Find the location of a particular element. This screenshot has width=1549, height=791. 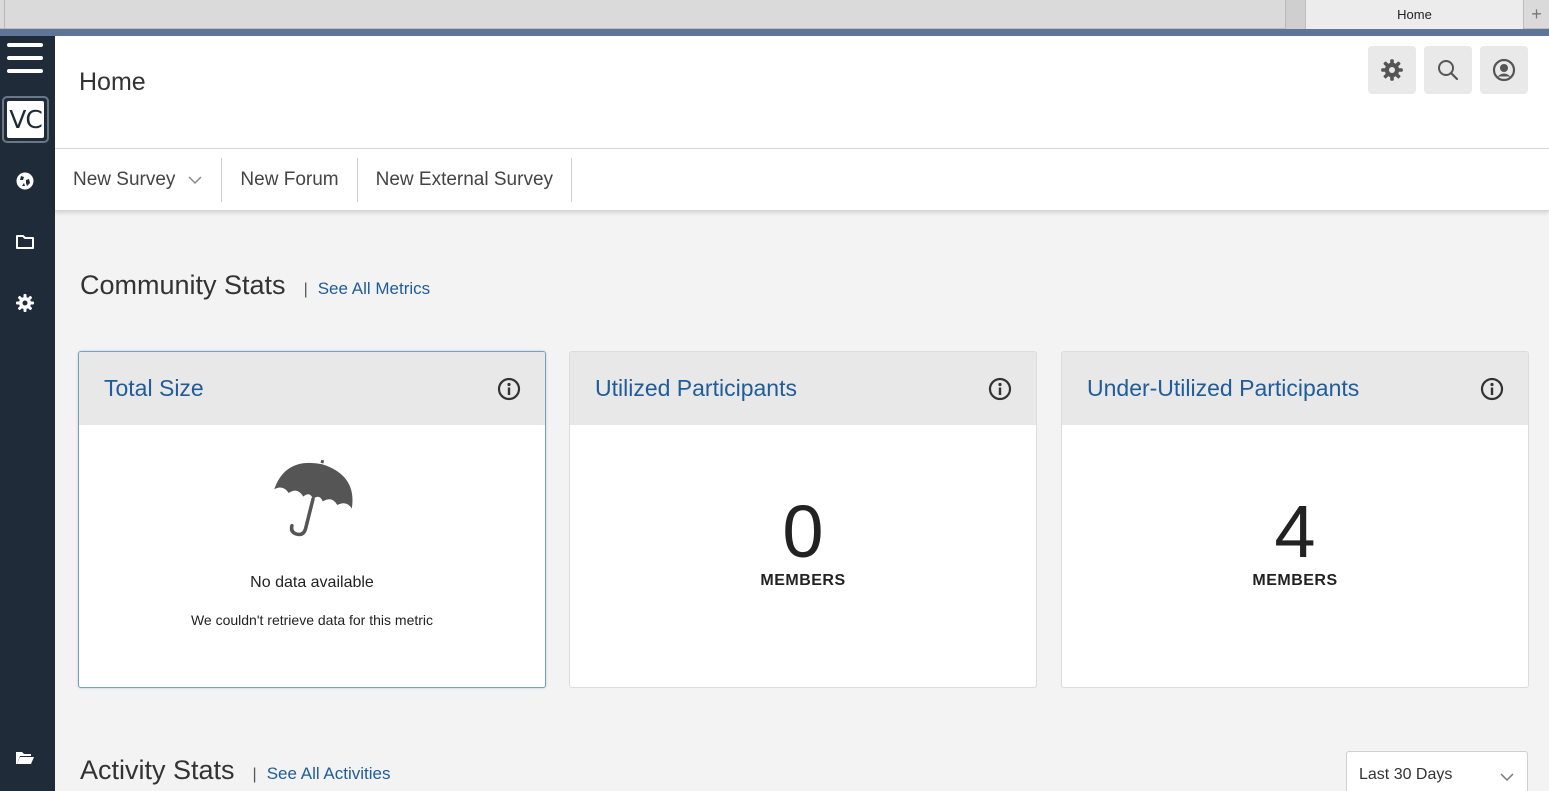

metric-value: 0 is located at coordinates (803, 531).